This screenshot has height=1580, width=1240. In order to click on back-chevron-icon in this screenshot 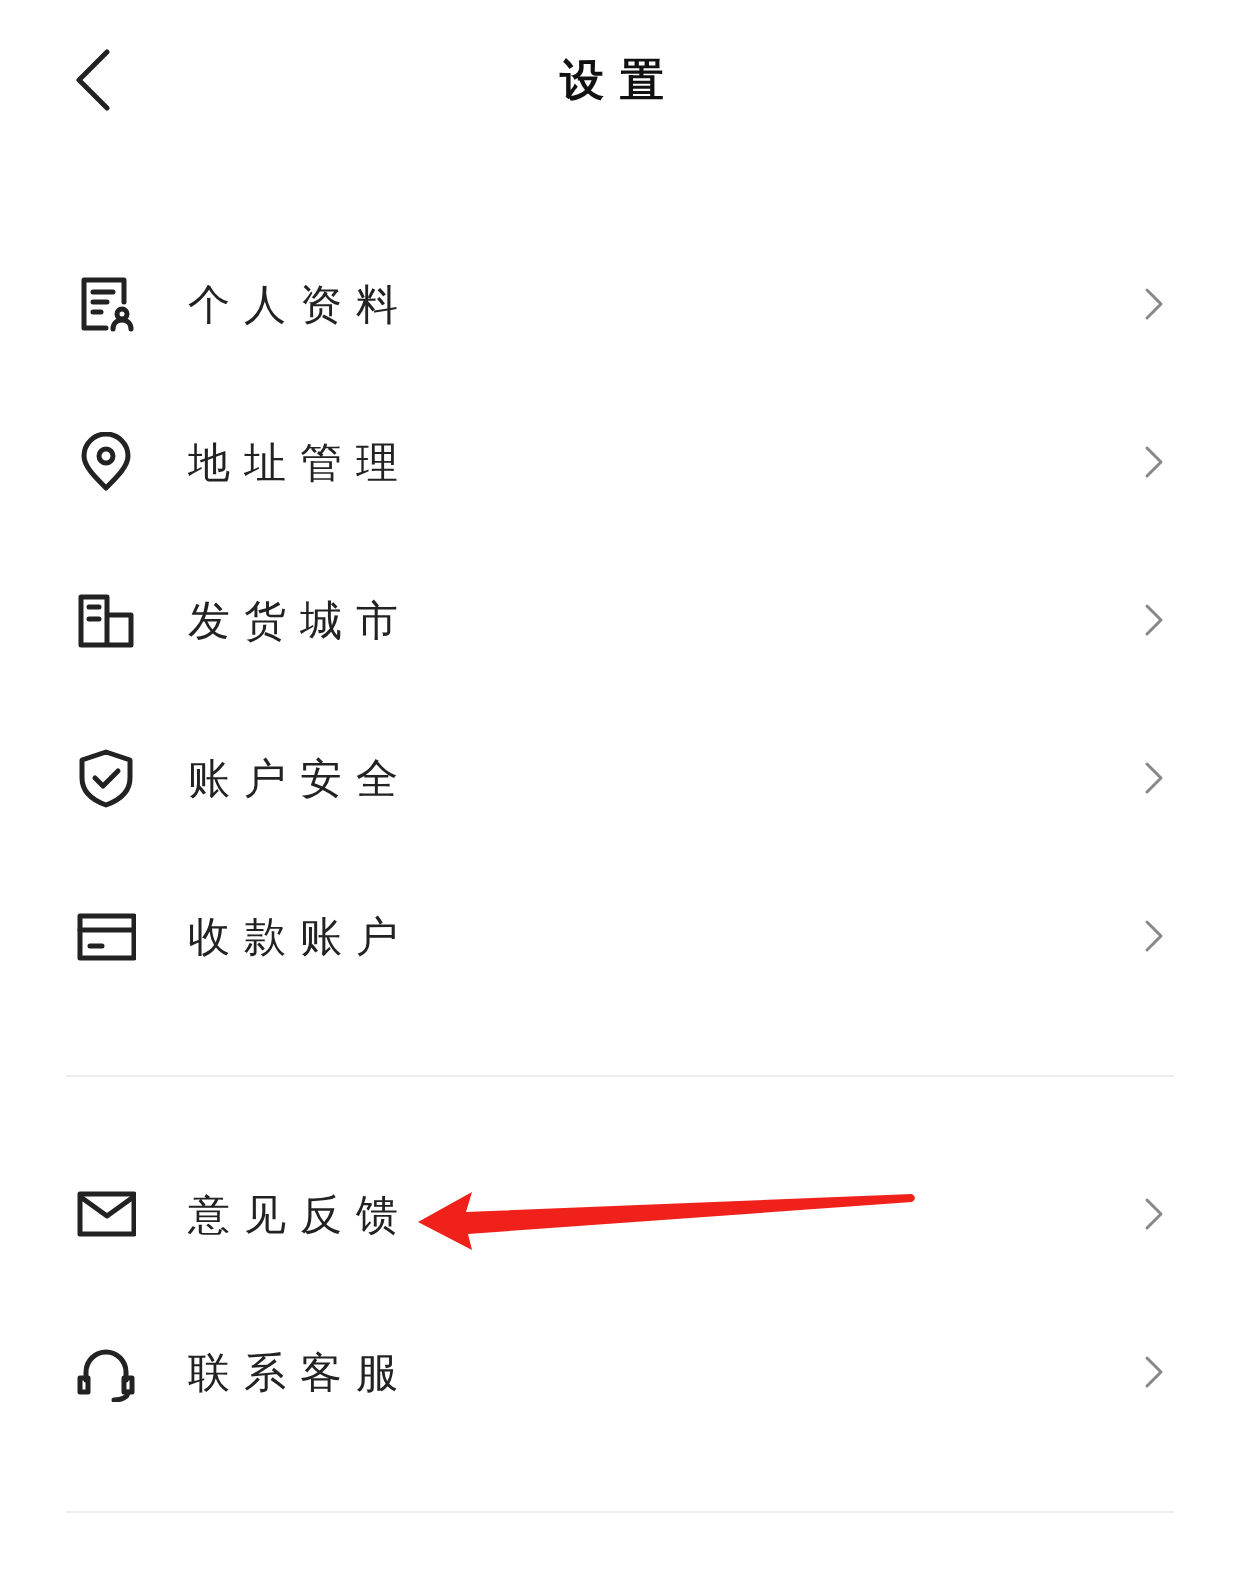, I will do `click(93, 80)`.